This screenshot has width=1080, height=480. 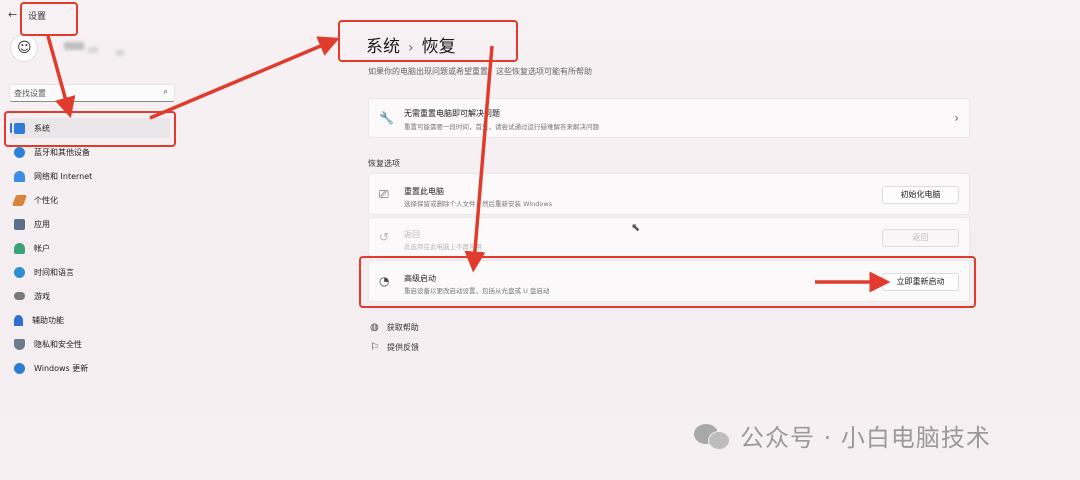 I want to click on watermark: 公众号 · 小白电脑技术, so click(x=842, y=435).